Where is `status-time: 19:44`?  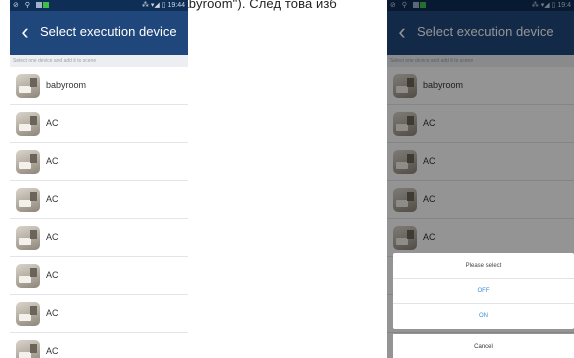
status-time: 19:44 is located at coordinates (176, 5).